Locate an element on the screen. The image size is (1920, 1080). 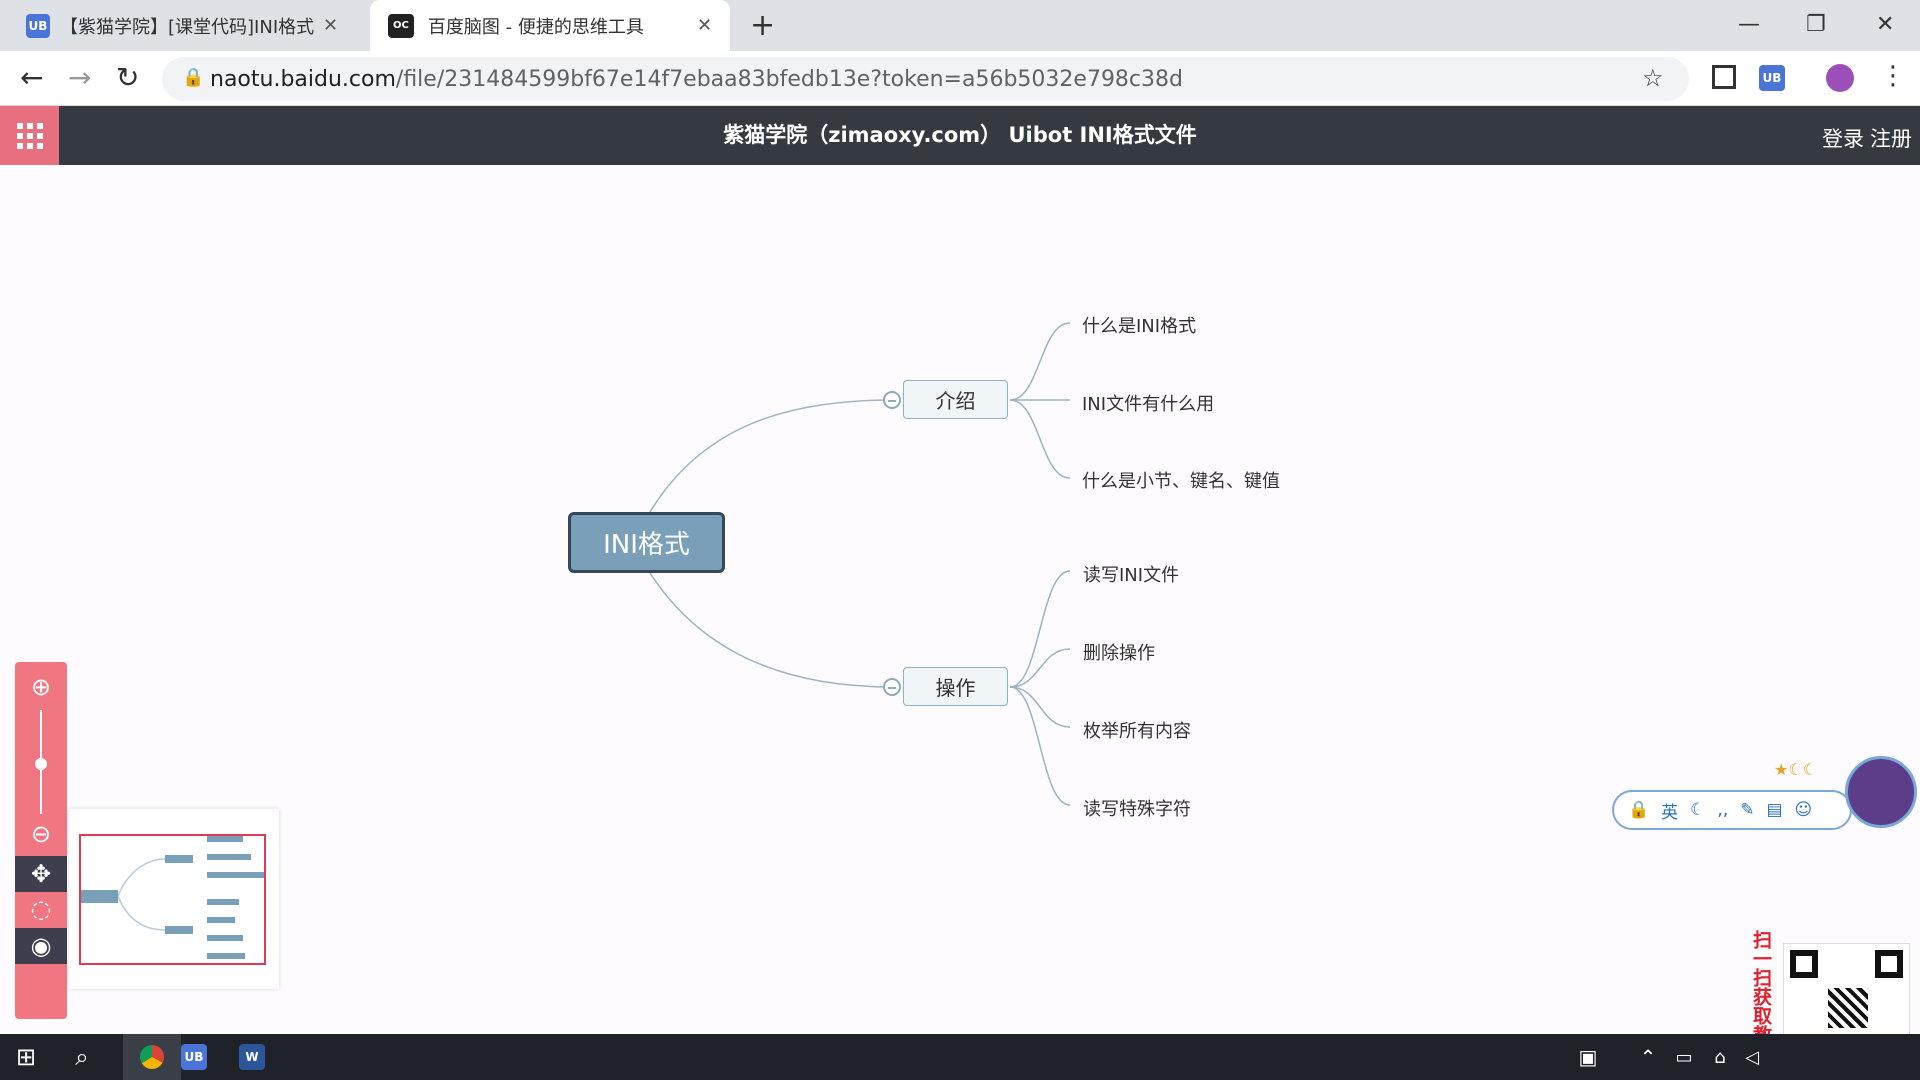
root-node: INI格式 is located at coordinates (646, 542).